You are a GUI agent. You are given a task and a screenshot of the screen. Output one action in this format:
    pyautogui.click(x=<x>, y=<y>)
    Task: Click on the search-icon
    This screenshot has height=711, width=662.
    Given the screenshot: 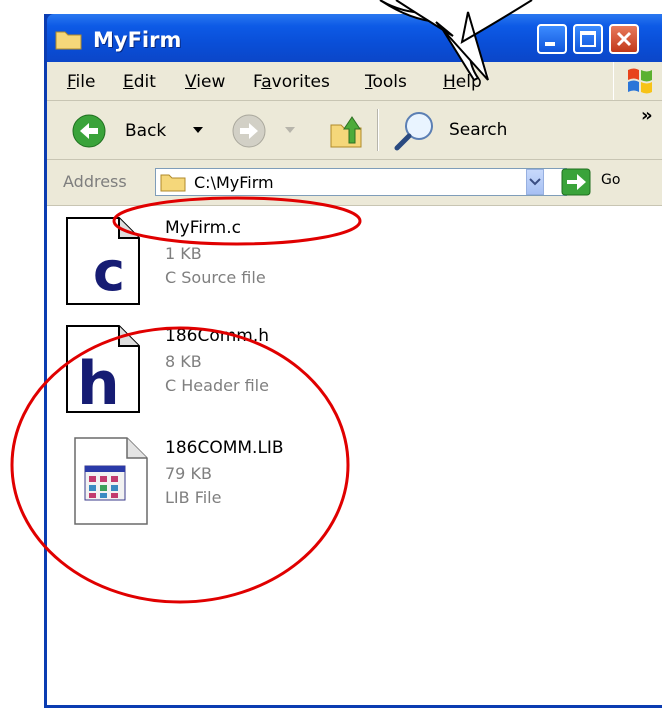 What is the action you would take?
    pyautogui.click(x=413, y=131)
    